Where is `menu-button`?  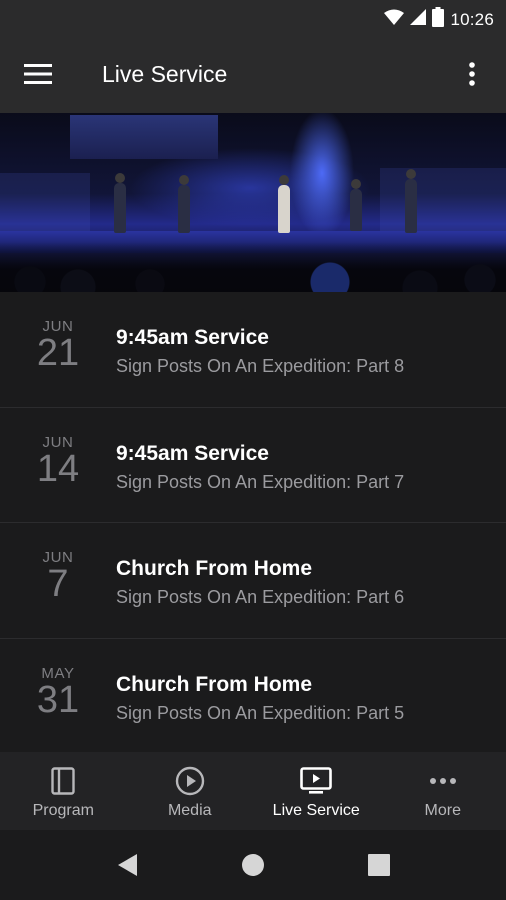
menu-button is located at coordinates (38, 76).